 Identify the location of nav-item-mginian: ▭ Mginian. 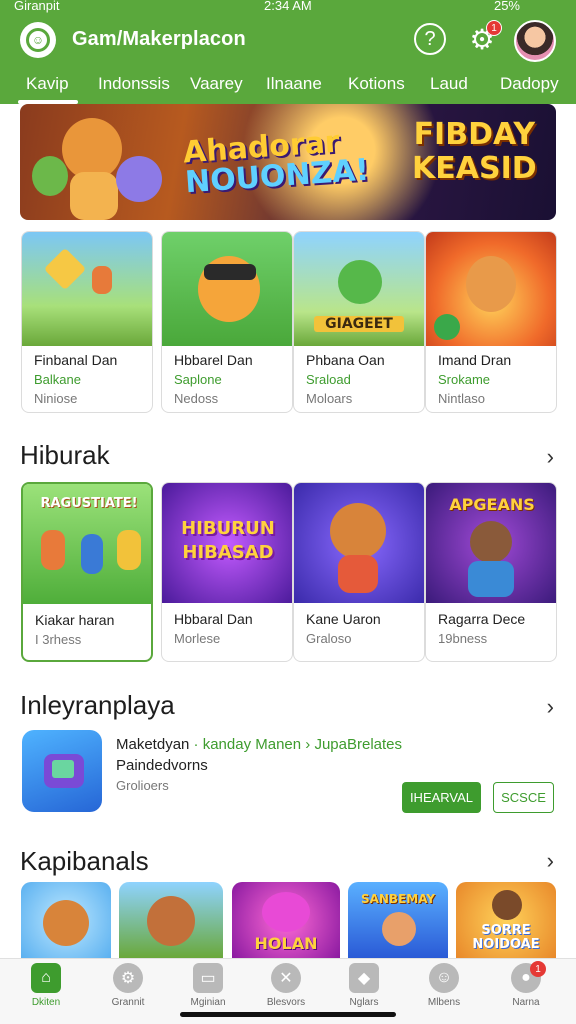
(208, 985).